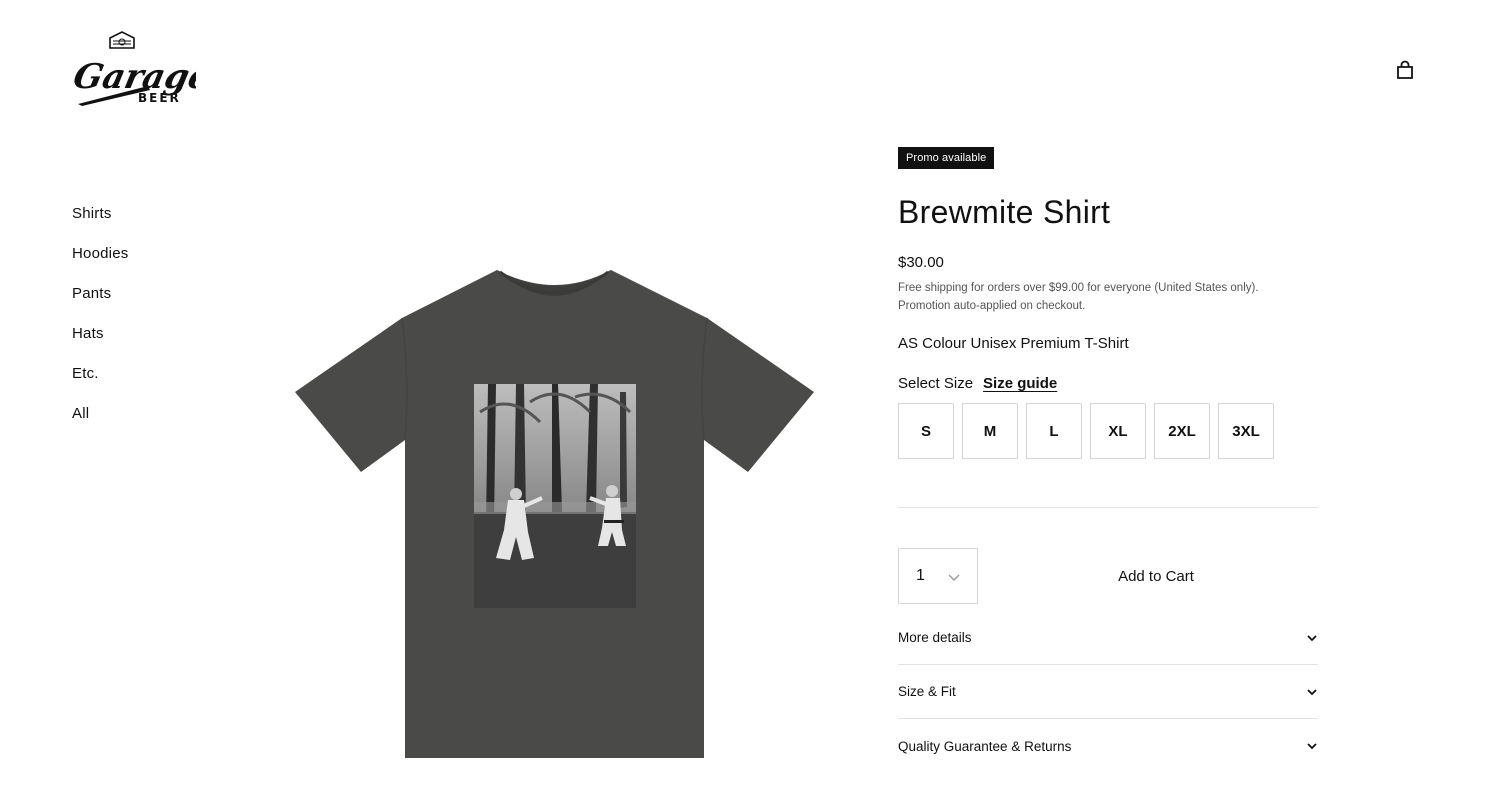 This screenshot has height=805, width=1499. Describe the element at coordinates (1118, 431) in the screenshot. I see `size-option-xl: XL` at that location.